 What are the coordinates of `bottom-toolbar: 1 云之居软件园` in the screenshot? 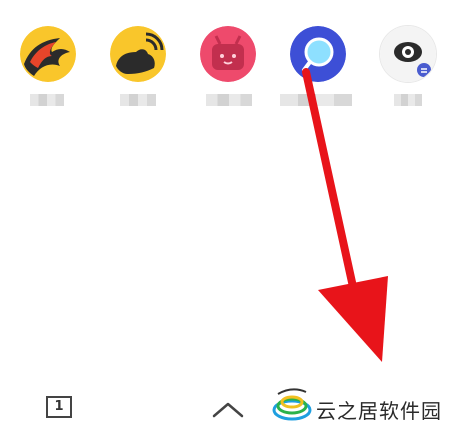 It's located at (230, 404).